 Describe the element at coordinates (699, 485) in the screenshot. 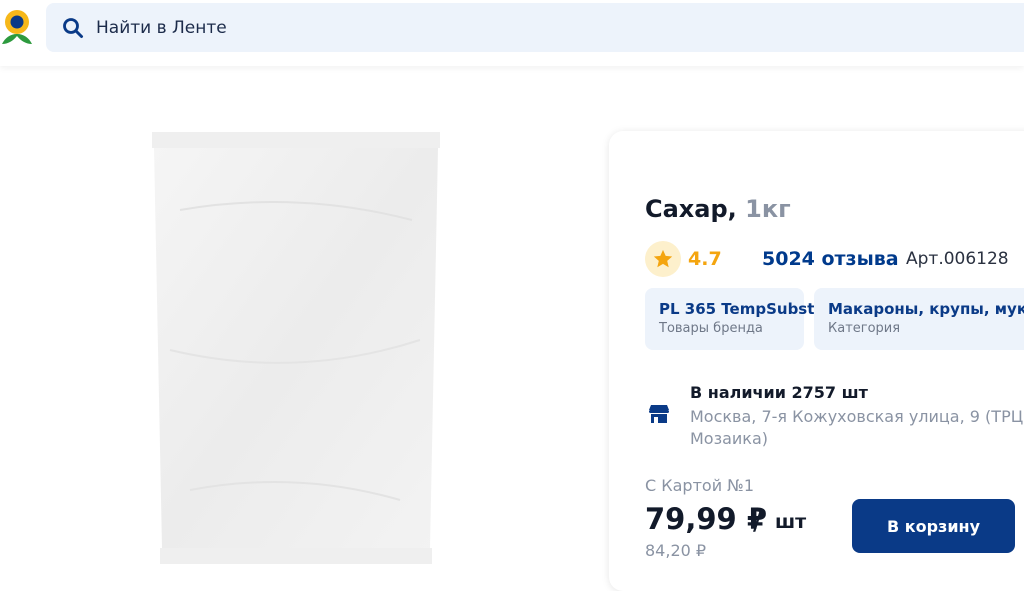

I see `loyalty-card-label: С Картой №1` at that location.